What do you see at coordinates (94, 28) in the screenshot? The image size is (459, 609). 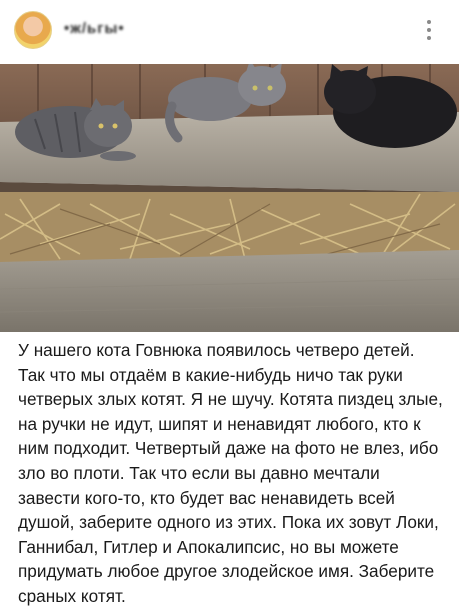 I see `author-name: •ж/ьгы•` at bounding box center [94, 28].